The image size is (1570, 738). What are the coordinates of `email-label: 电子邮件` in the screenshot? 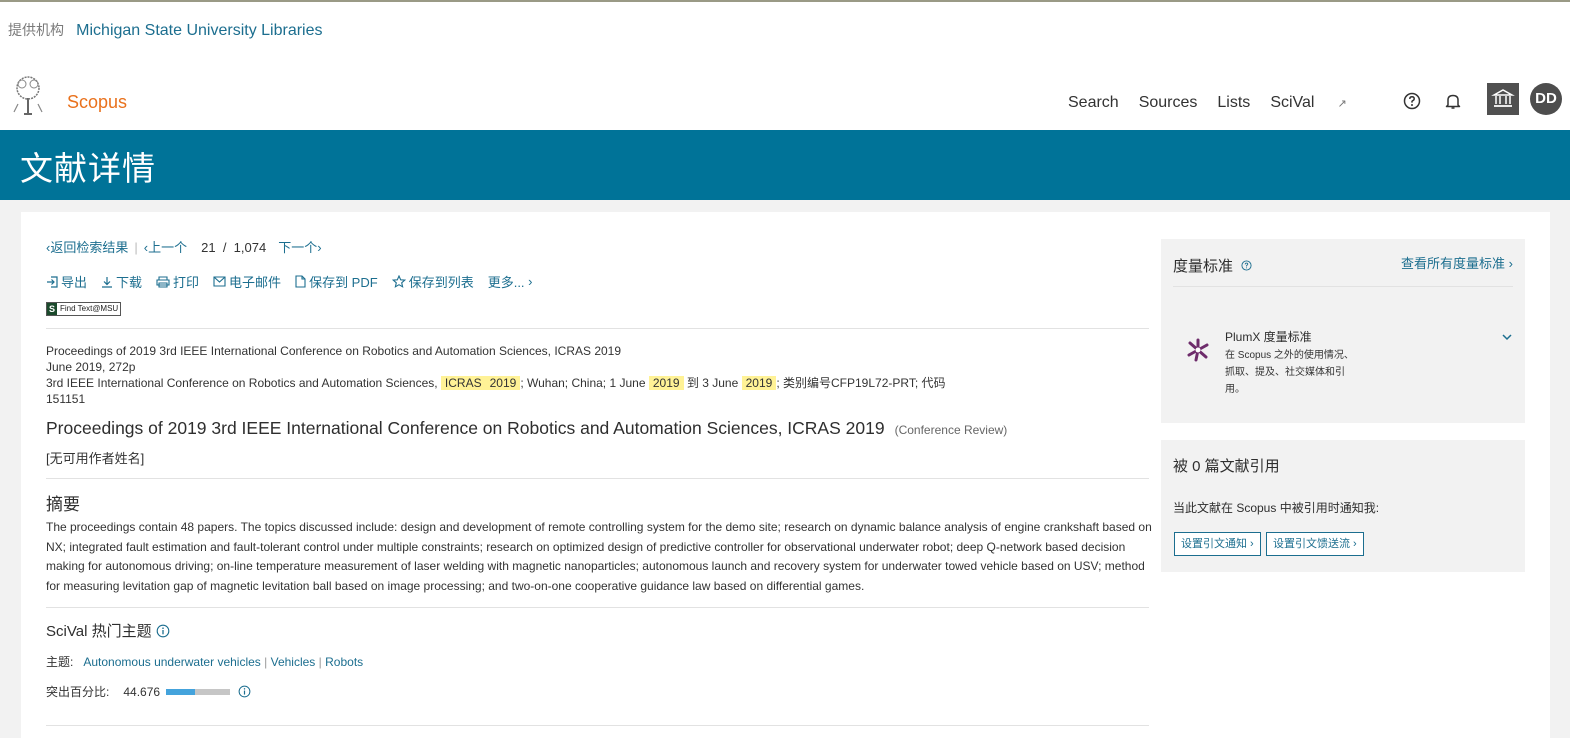 It's located at (255, 282).